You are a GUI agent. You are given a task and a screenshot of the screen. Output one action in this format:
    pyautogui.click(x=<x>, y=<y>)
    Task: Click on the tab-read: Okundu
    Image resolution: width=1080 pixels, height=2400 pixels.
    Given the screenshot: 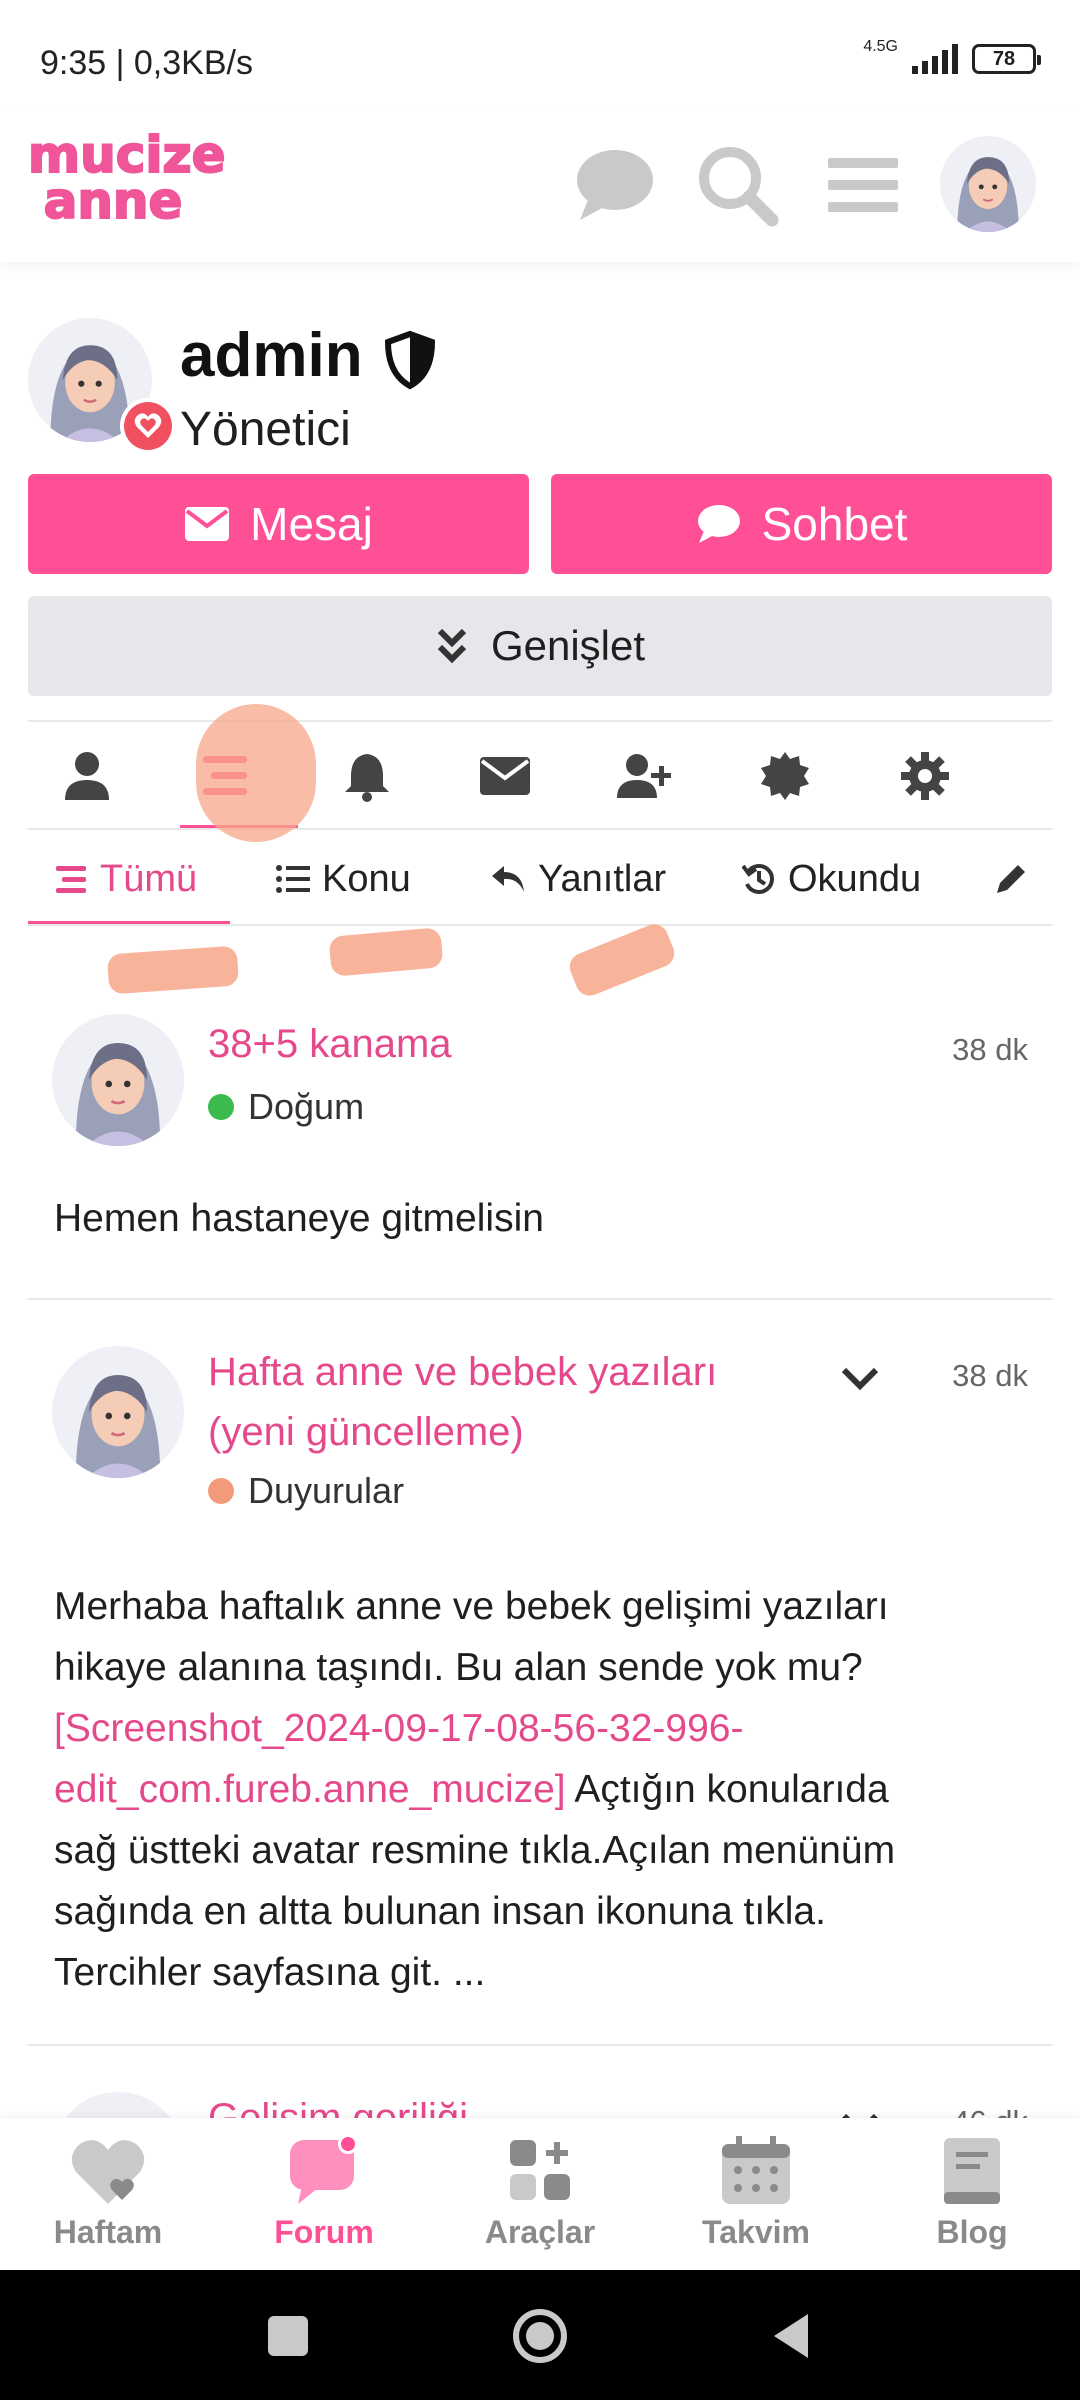 What is the action you would take?
    pyautogui.click(x=831, y=879)
    